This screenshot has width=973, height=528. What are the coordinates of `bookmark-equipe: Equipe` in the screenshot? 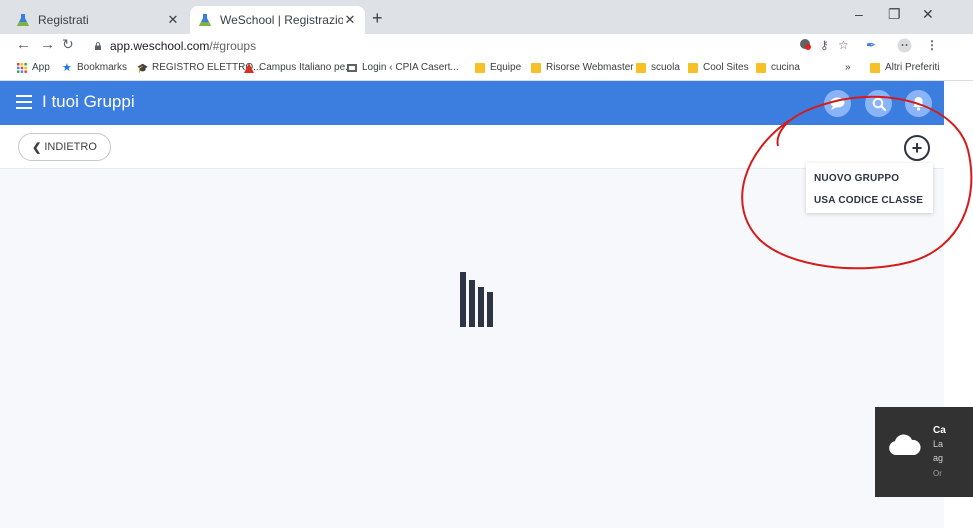 It's located at (498, 67).